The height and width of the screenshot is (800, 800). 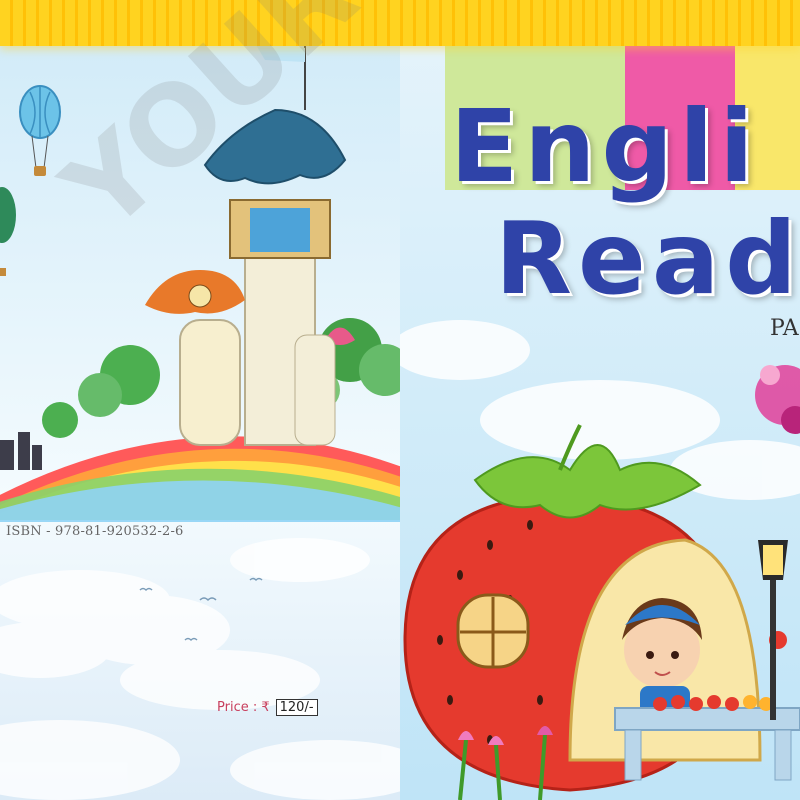 I want to click on city-skyline-icon, so click(x=21, y=451).